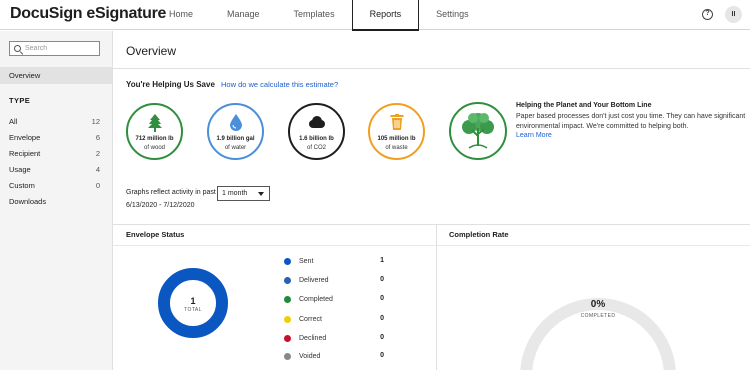  What do you see at coordinates (97, 169) in the screenshot?
I see `sidebar-item-count: 4` at bounding box center [97, 169].